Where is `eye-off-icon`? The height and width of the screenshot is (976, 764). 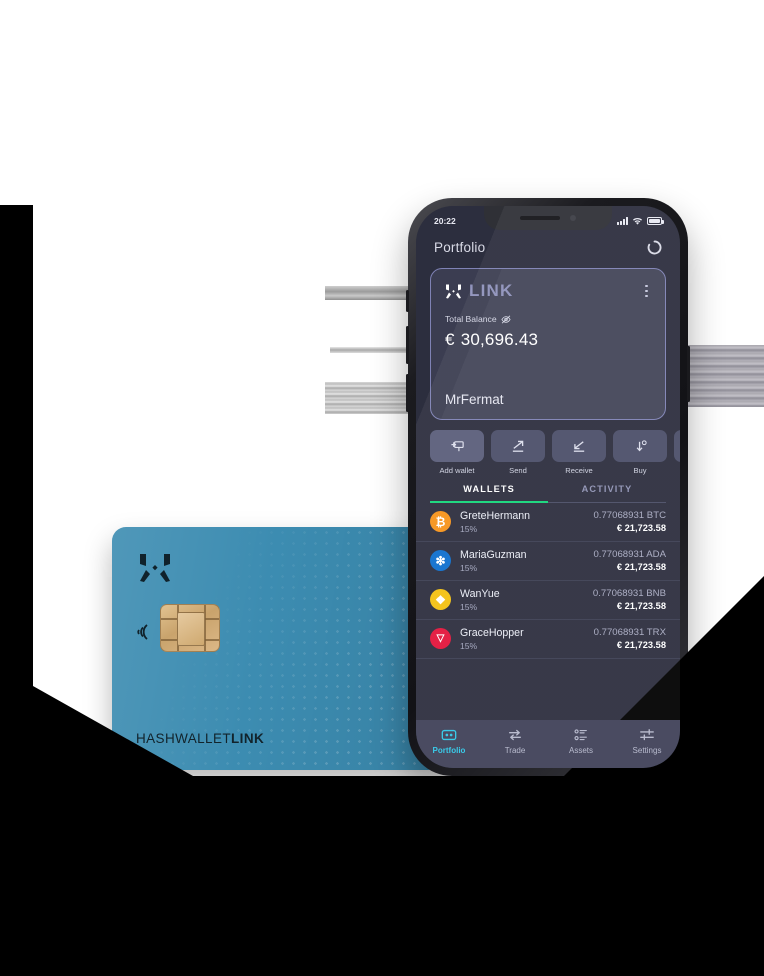 eye-off-icon is located at coordinates (506, 319).